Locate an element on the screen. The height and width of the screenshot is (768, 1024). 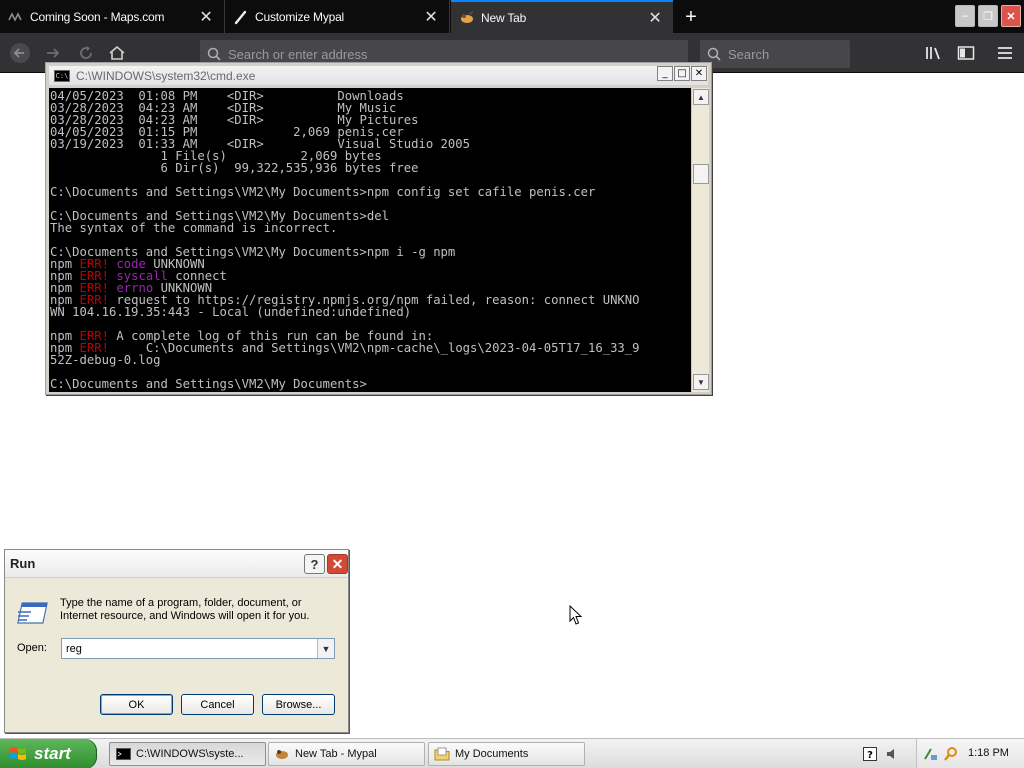
search-bar: Search is located at coordinates (775, 54).